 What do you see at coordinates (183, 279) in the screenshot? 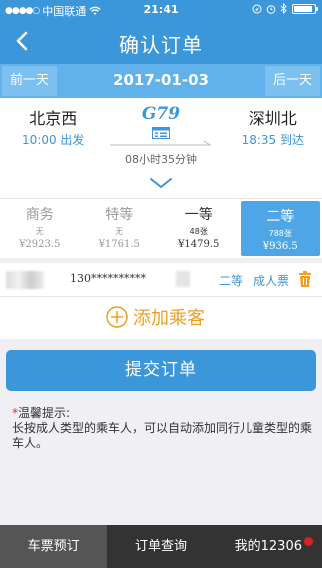
I see `passenger-id-redacted` at bounding box center [183, 279].